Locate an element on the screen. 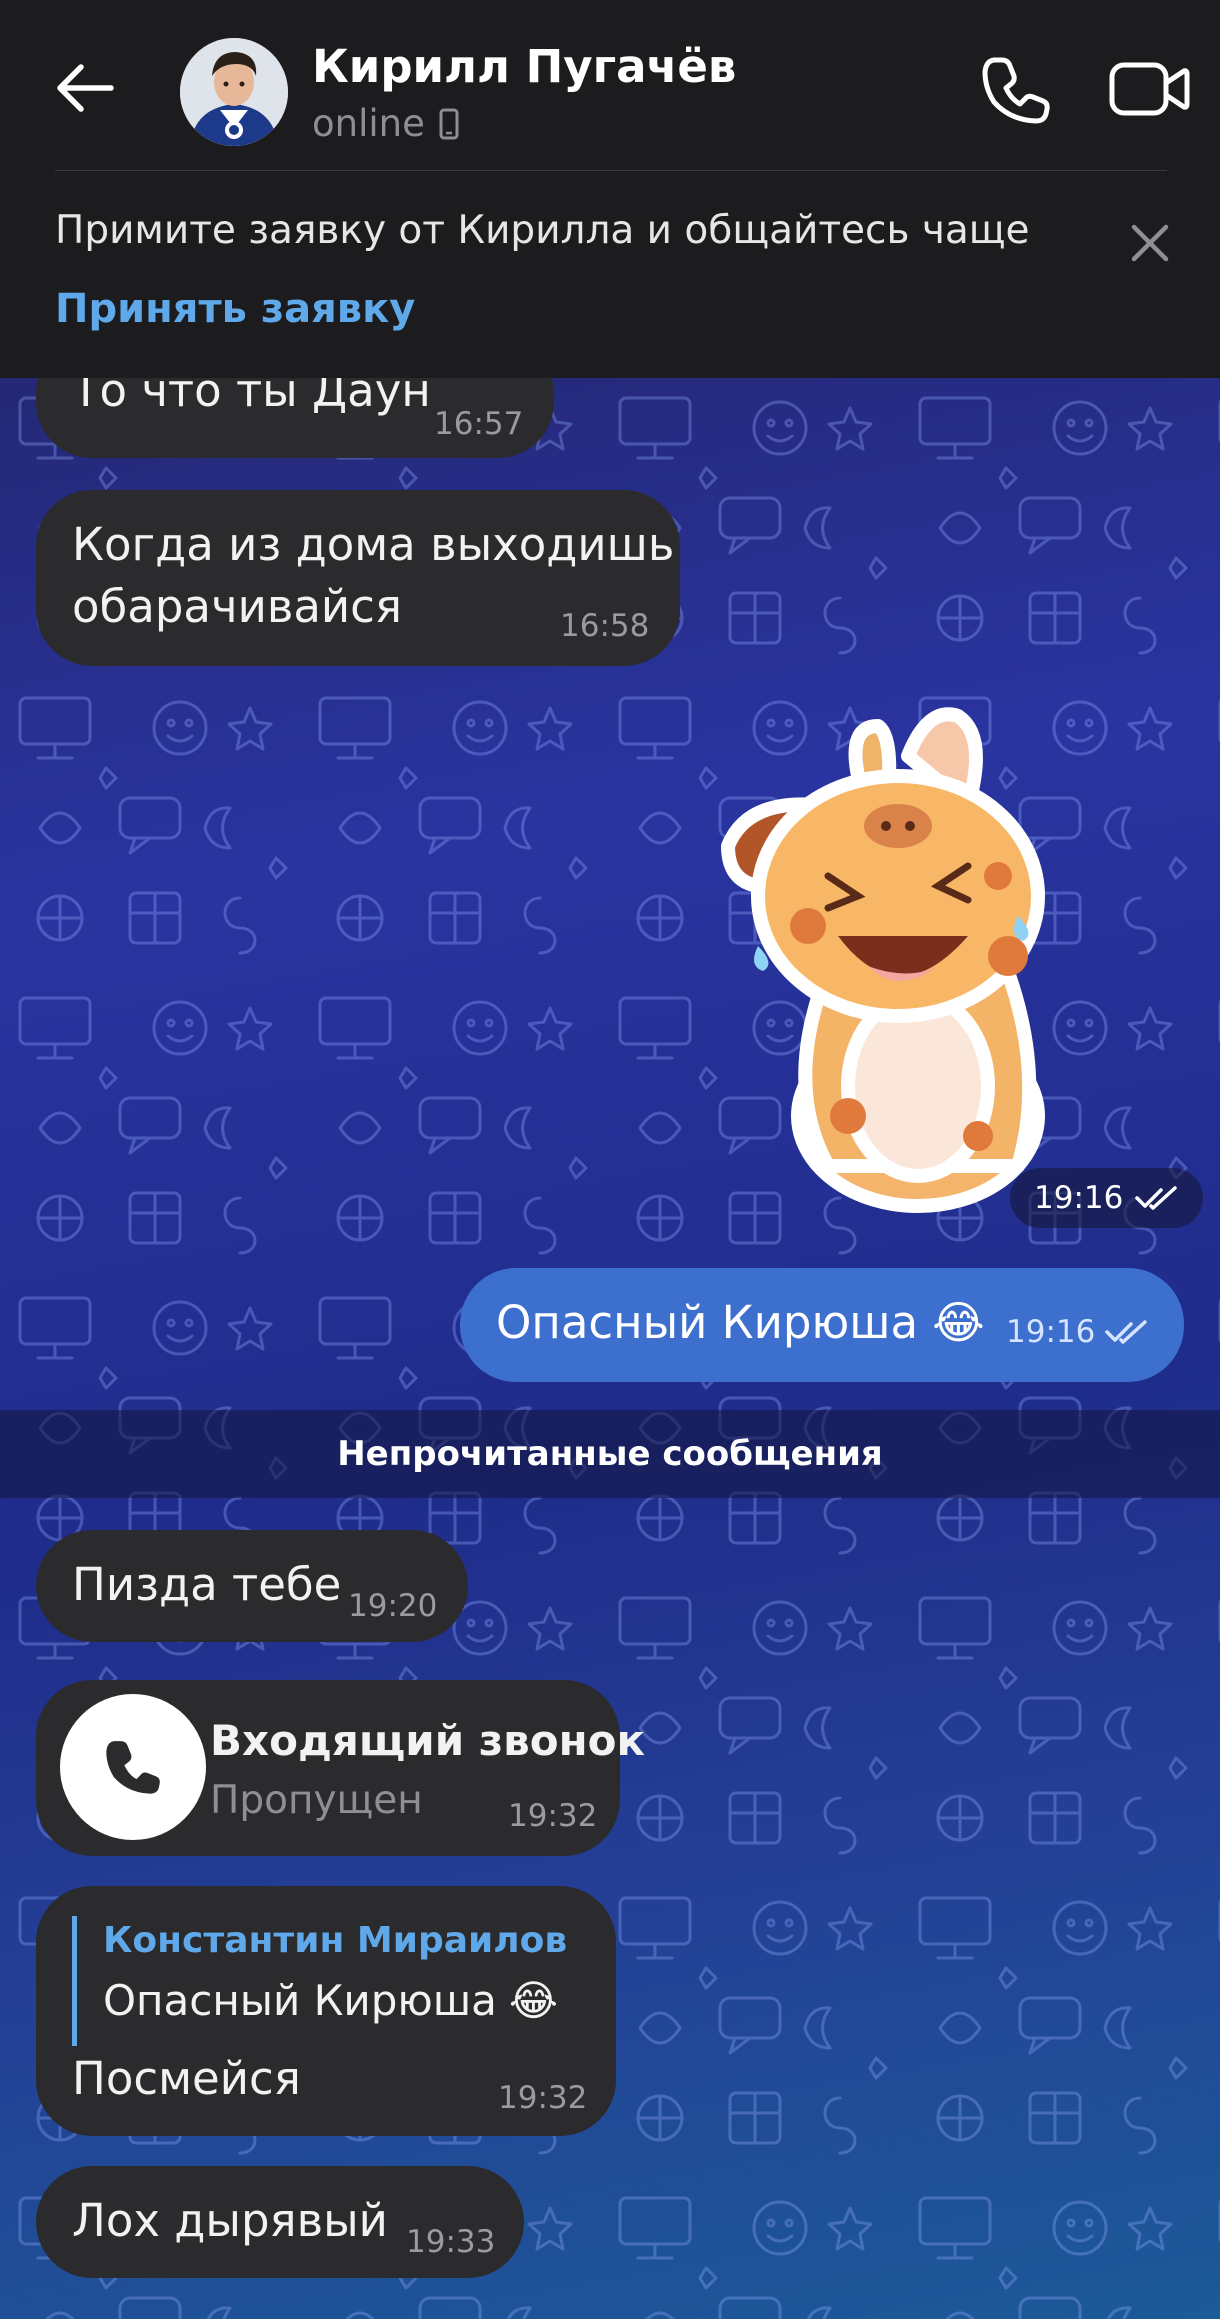 Image resolution: width=1220 pixels, height=2319 pixels. sticker-time: 19:16 is located at coordinates (1107, 1198).